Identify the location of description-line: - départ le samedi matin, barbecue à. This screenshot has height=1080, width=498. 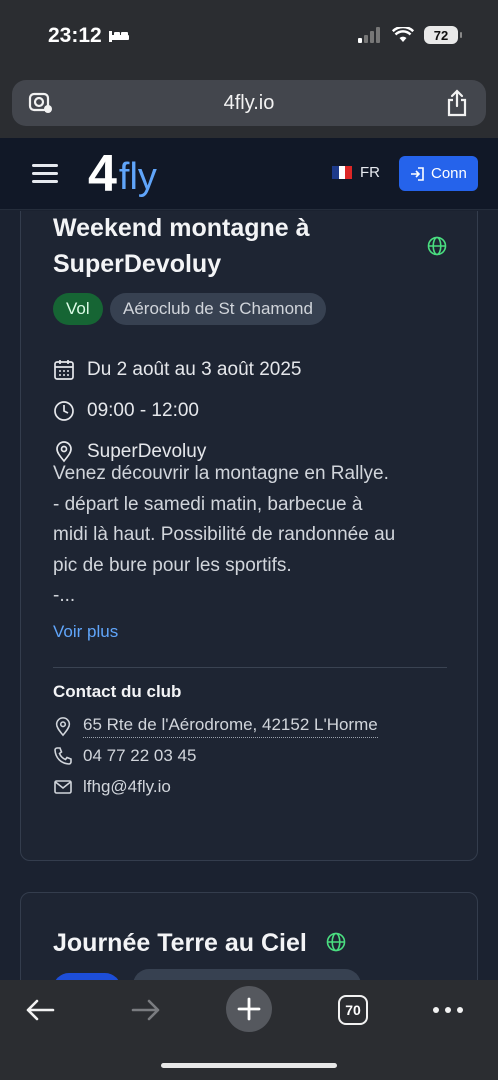
(208, 504).